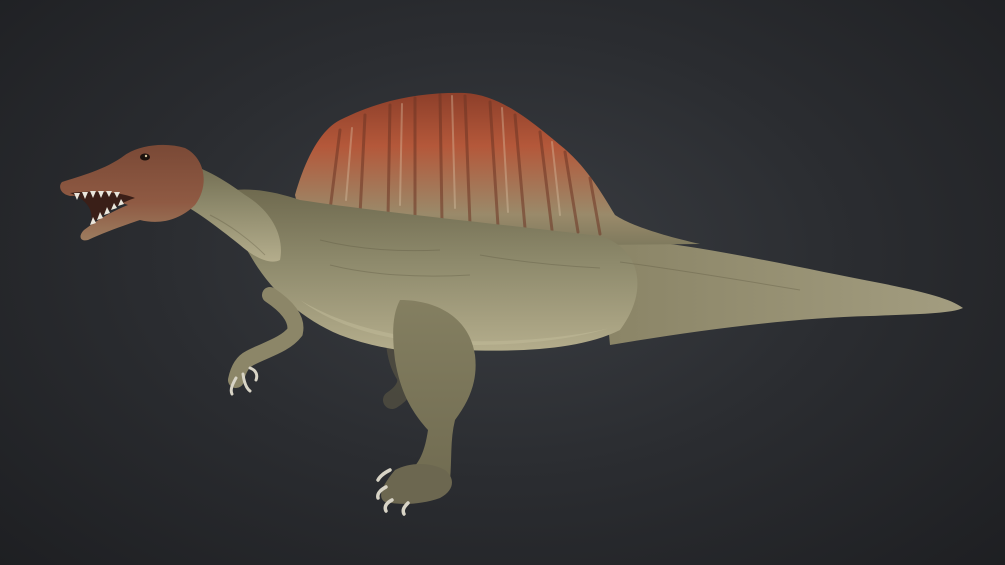 This screenshot has height=565, width=1005. What do you see at coordinates (266, 337) in the screenshot?
I see `fore-arm` at bounding box center [266, 337].